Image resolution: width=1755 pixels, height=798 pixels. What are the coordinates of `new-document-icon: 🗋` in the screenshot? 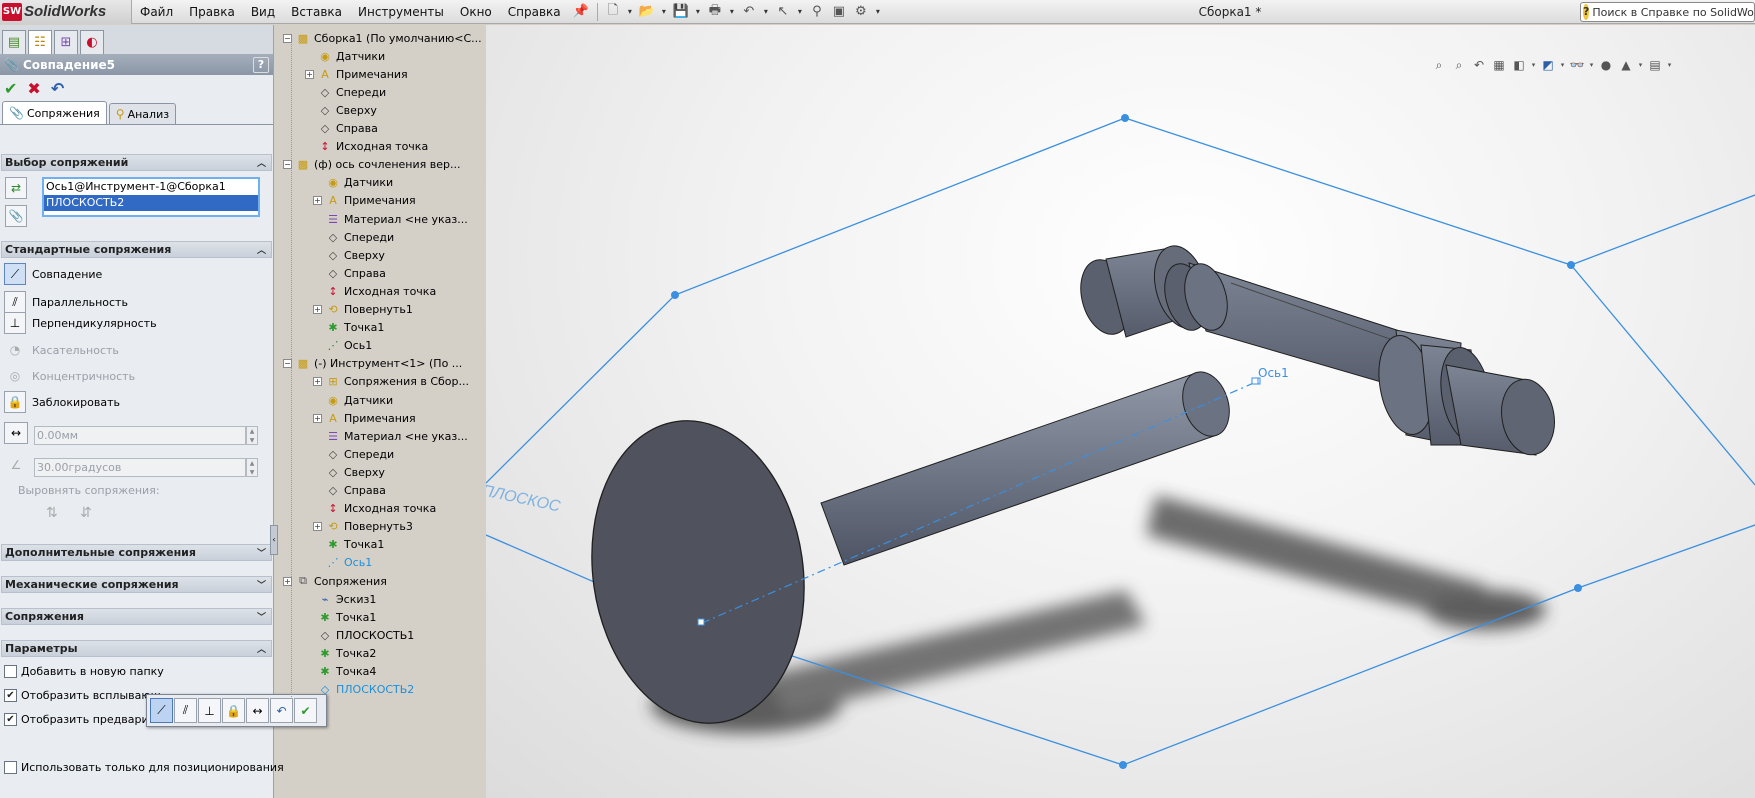 It's located at (613, 12).